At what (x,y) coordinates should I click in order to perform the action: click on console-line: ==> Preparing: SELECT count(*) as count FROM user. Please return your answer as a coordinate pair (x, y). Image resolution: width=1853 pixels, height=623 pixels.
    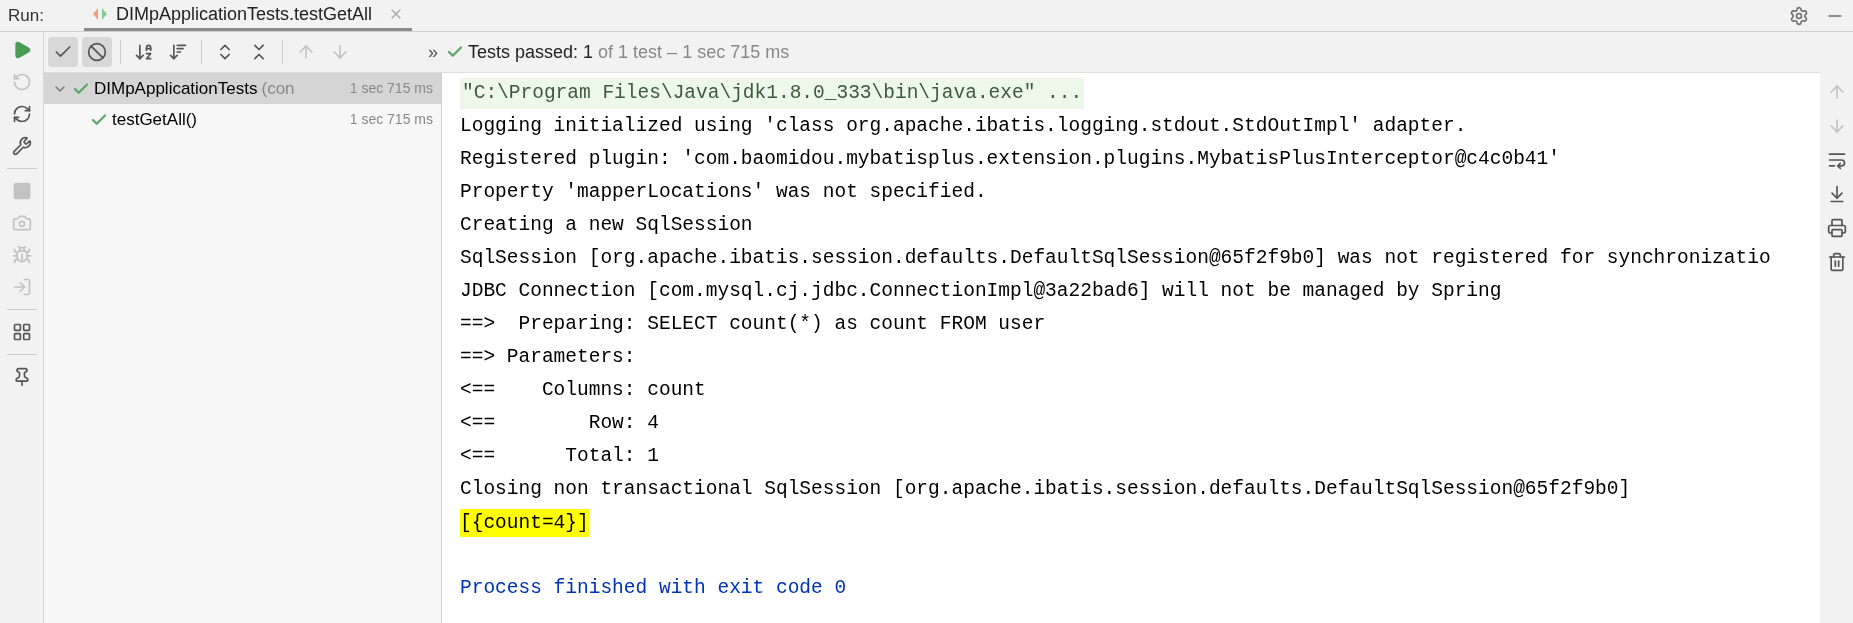
    Looking at the image, I should click on (753, 324).